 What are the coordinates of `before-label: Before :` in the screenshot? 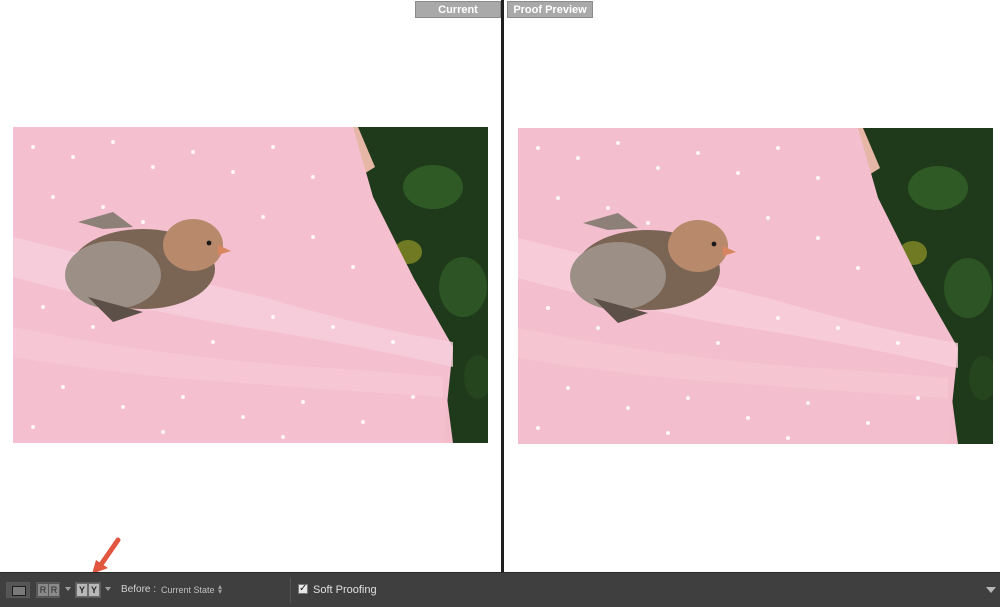 It's located at (139, 589).